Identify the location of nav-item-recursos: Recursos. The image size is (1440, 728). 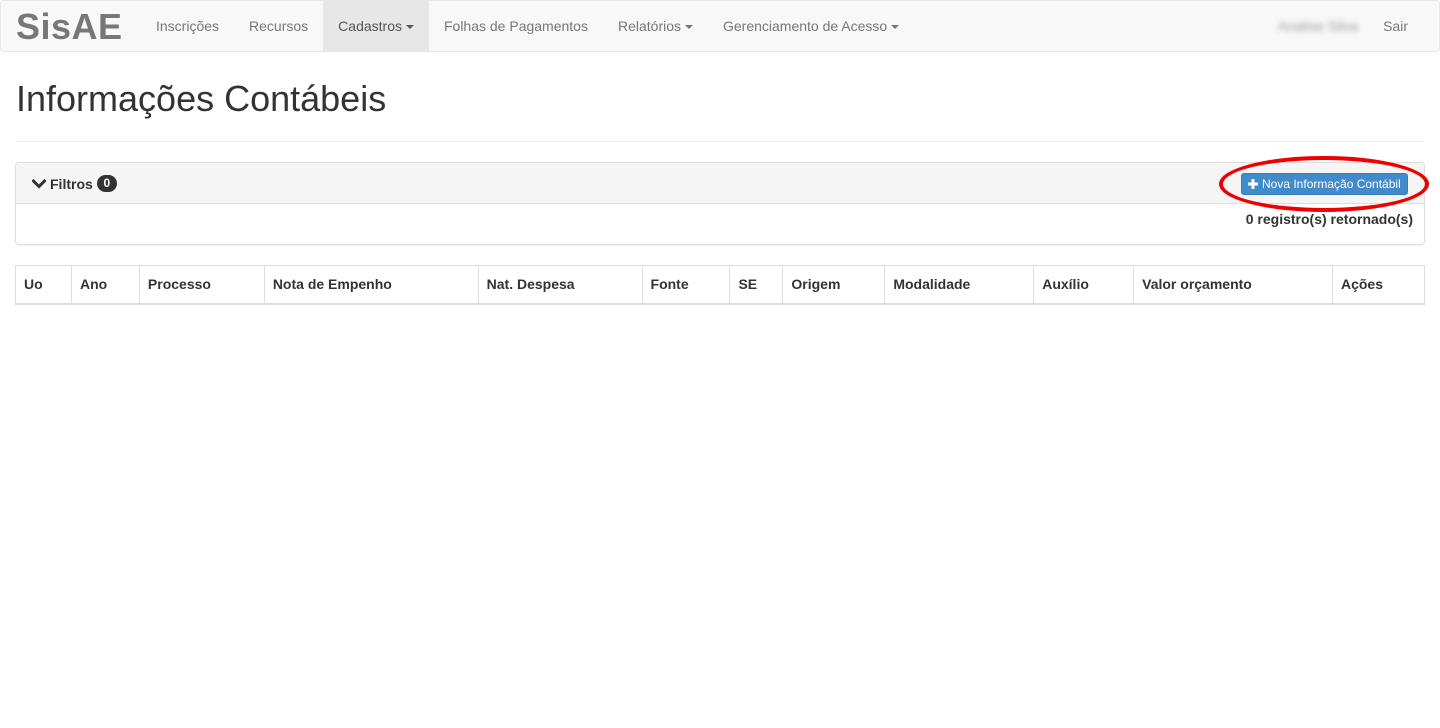
(278, 26).